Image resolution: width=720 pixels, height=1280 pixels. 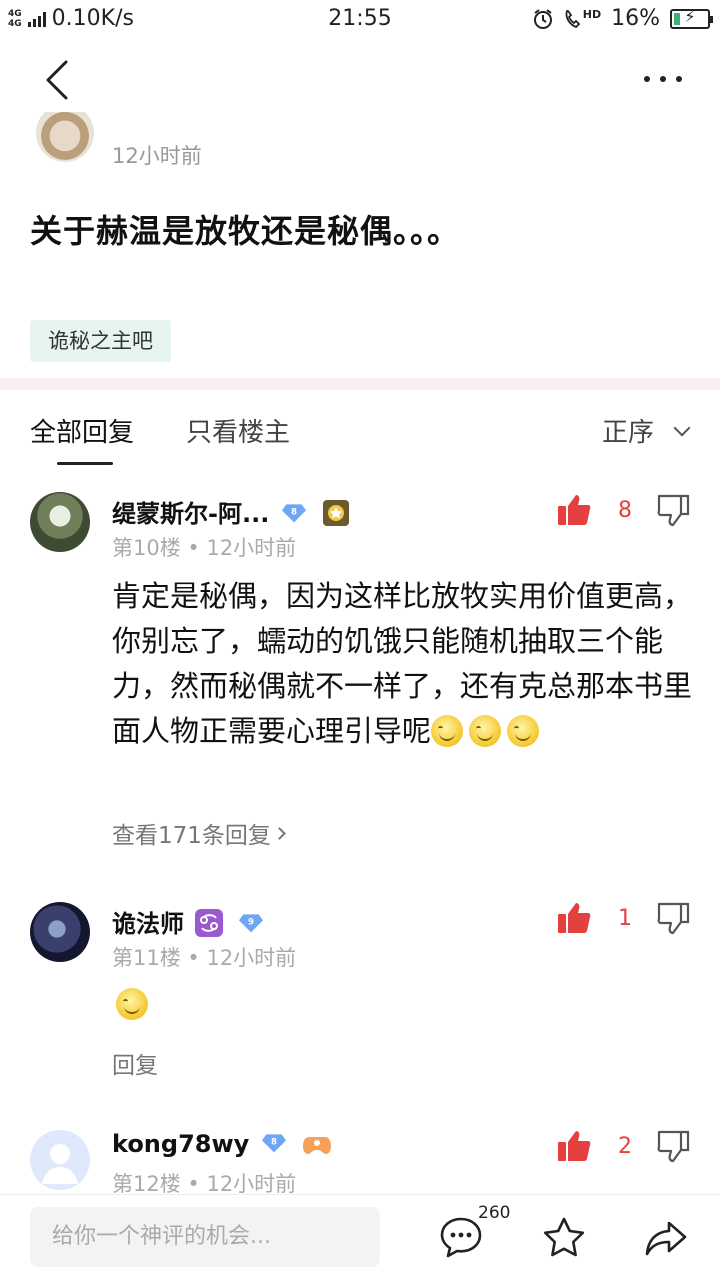 I want to click on comment-count: 260, so click(x=494, y=1213).